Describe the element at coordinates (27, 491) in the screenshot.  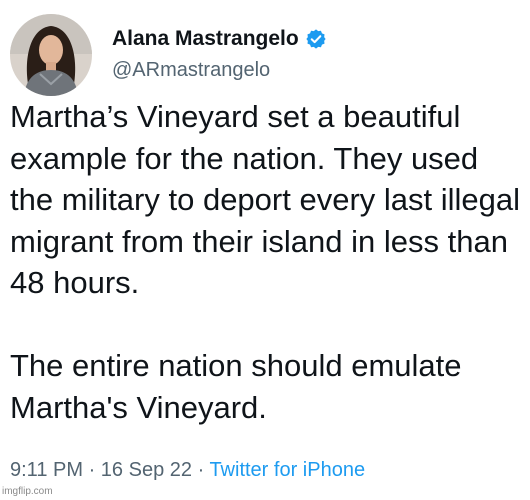
I see `imgflip-watermark: imgflip.com` at that location.